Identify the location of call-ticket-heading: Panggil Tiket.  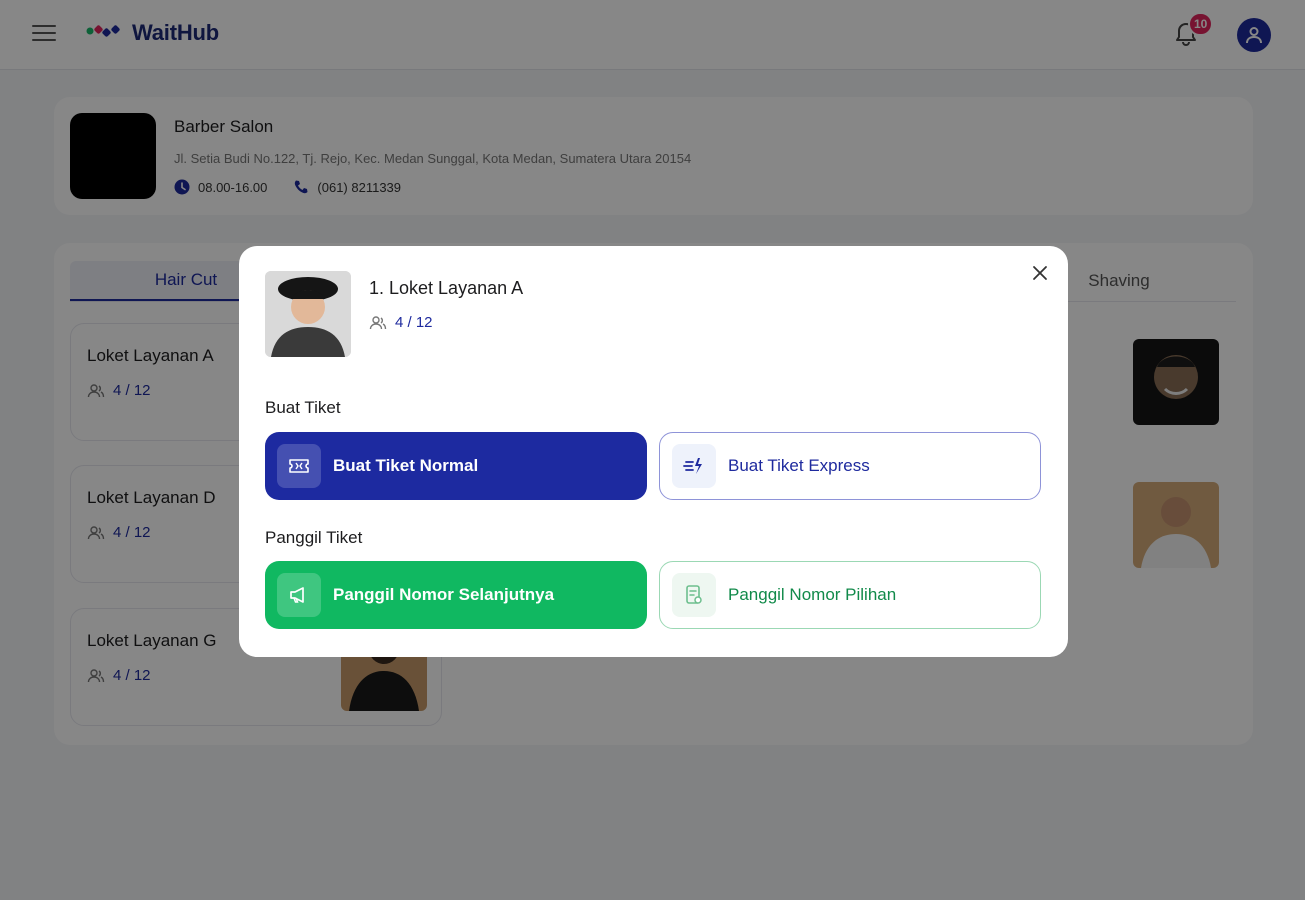
(314, 537).